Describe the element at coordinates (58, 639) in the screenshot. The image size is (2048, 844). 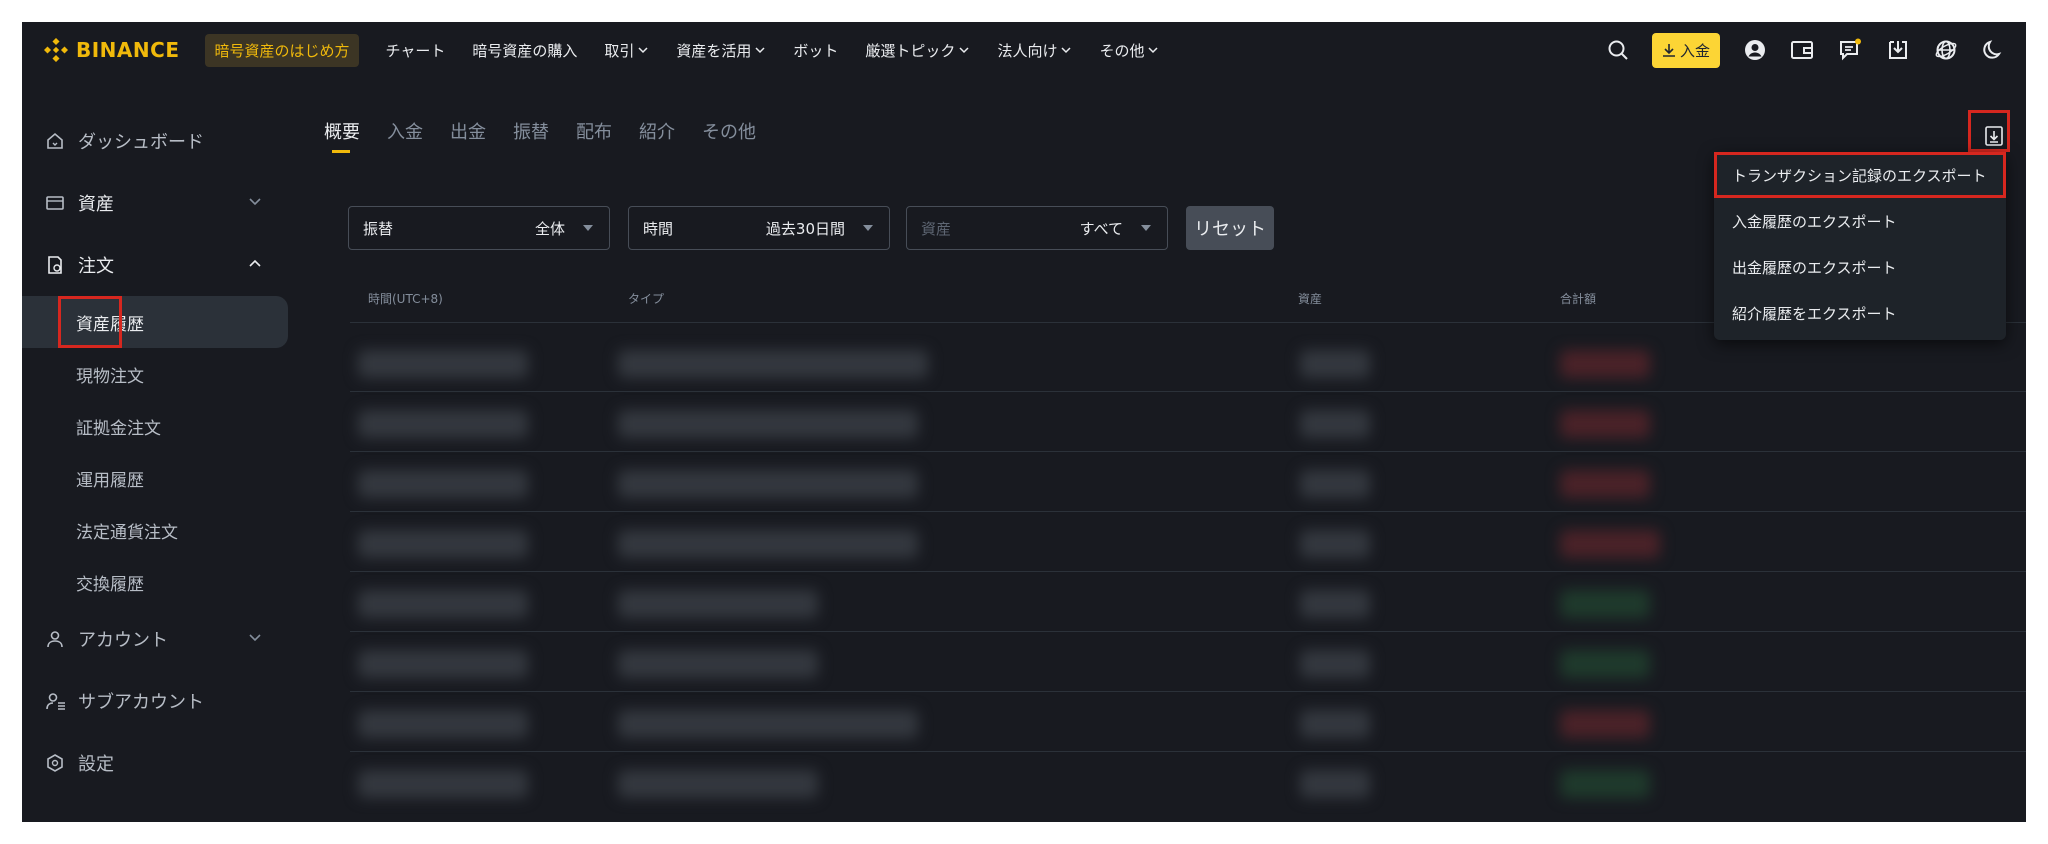
I see `person-icon` at that location.